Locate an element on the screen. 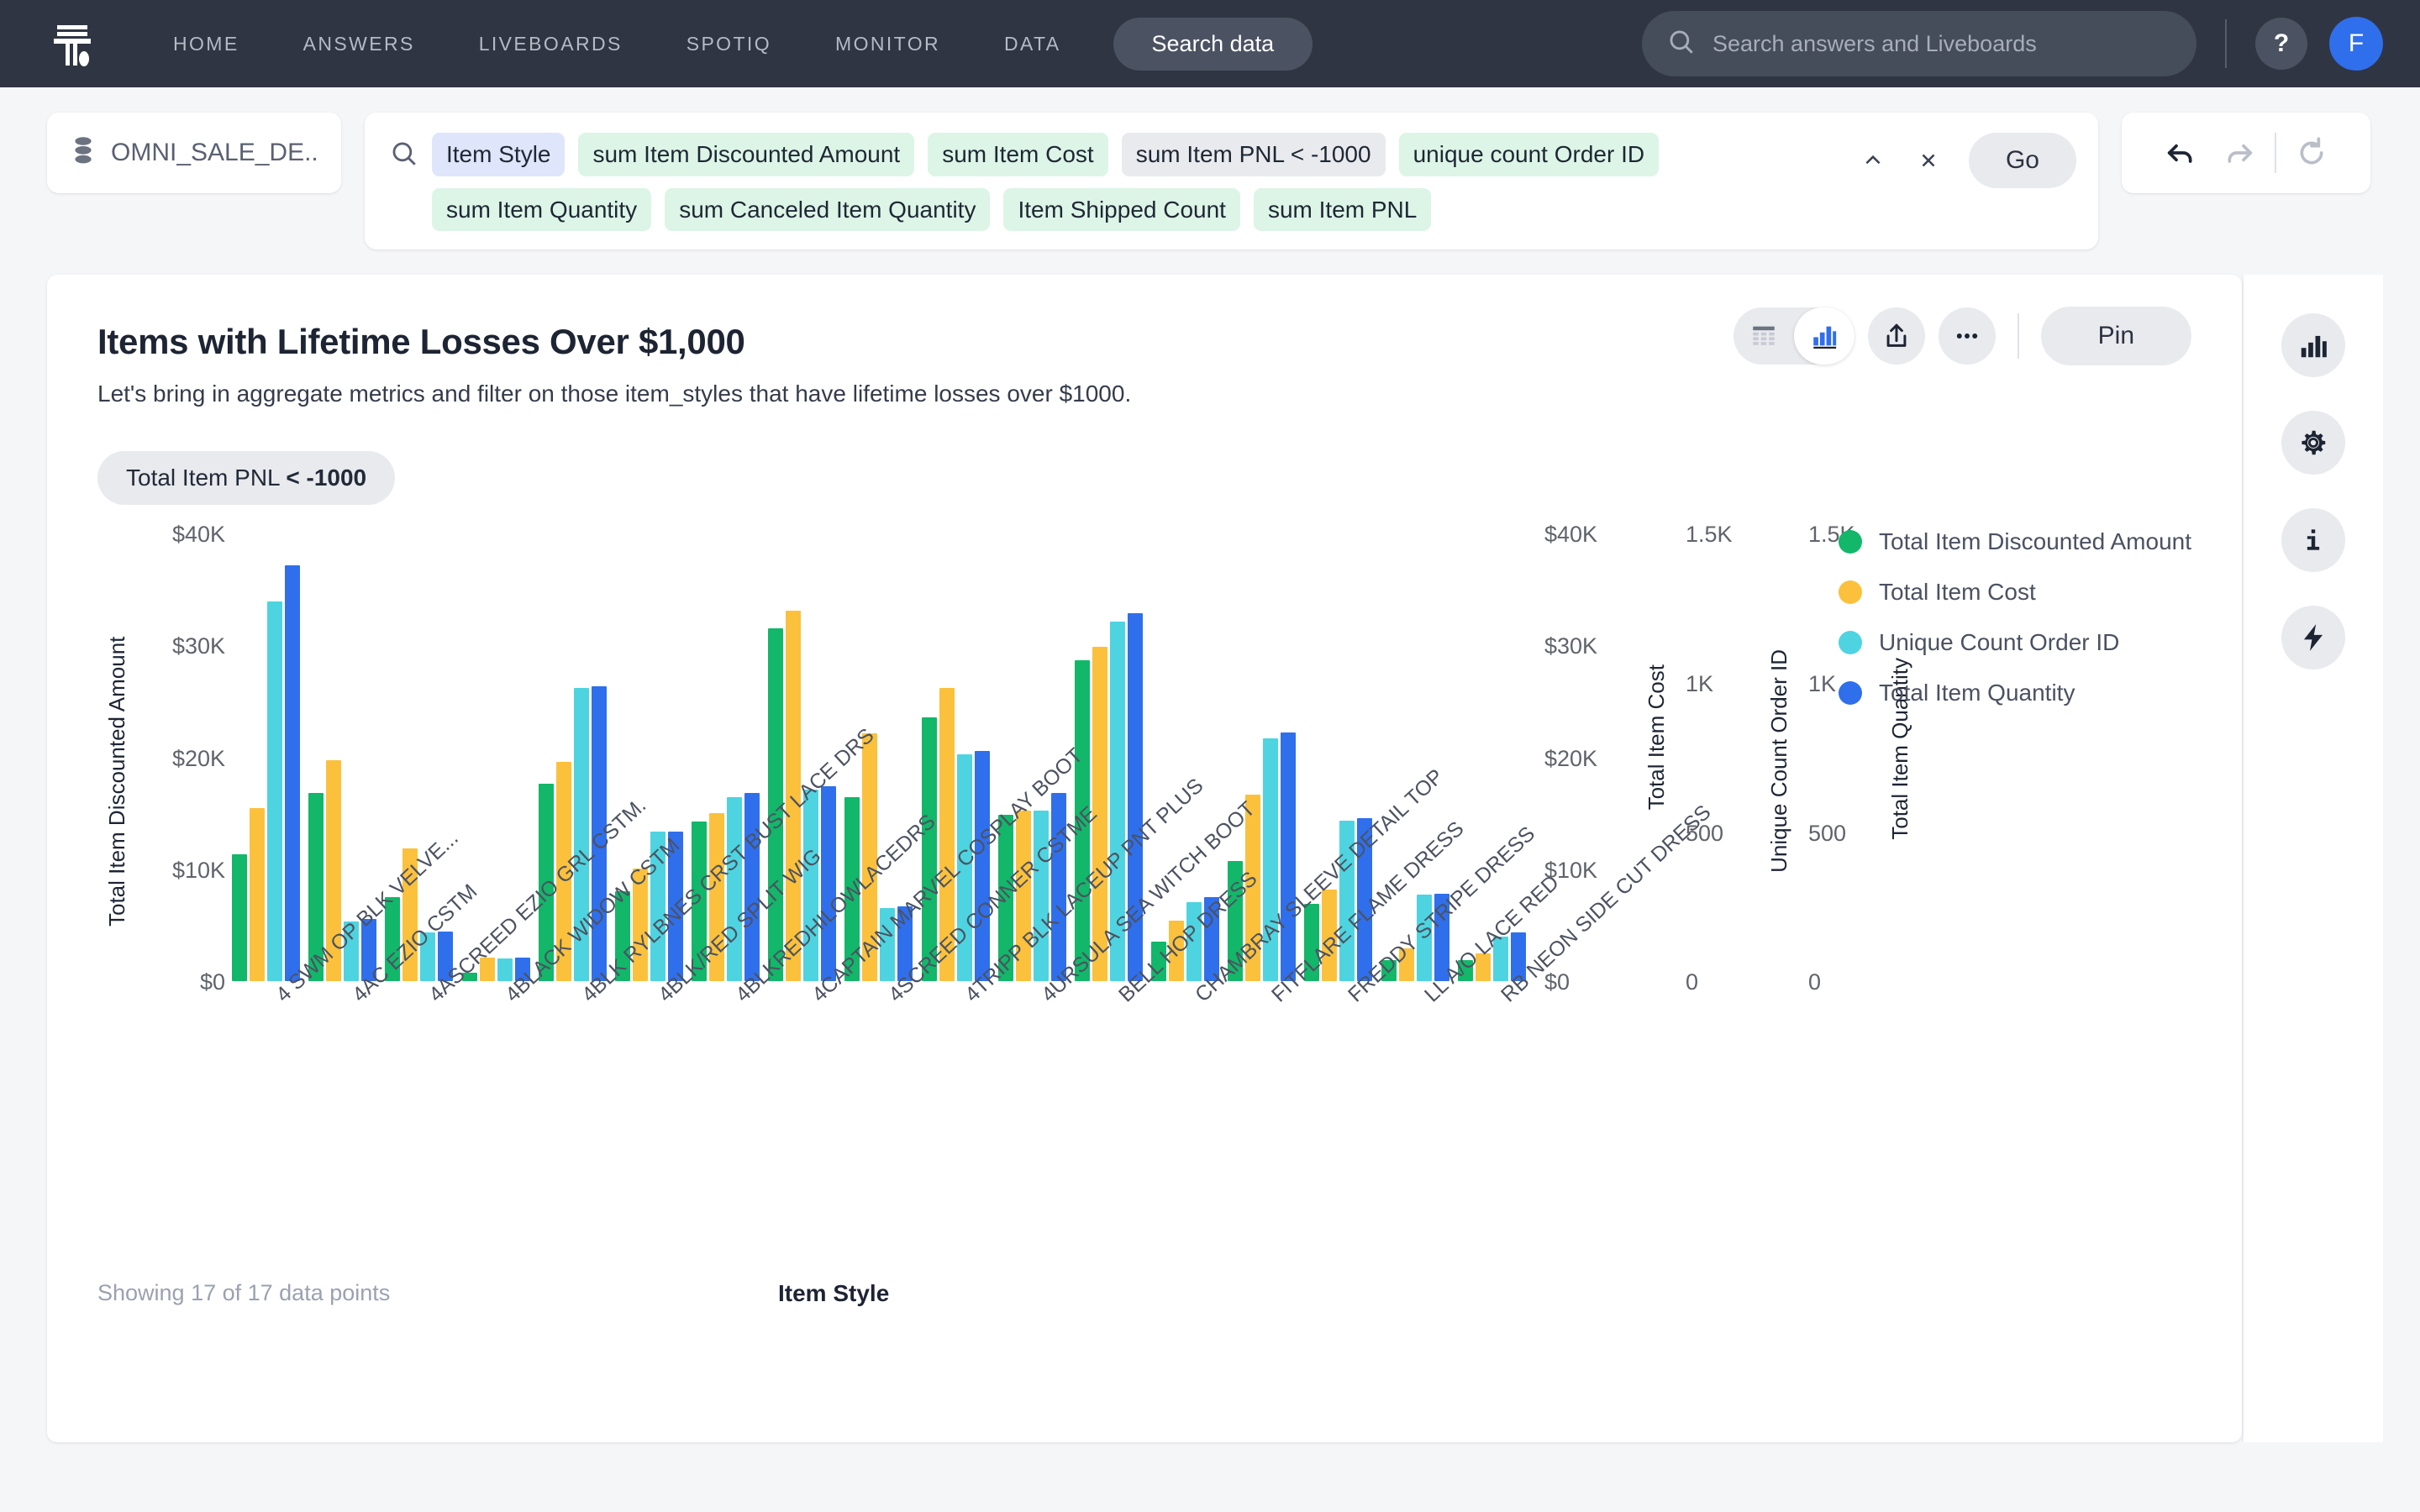 Image resolution: width=2420 pixels, height=1512 pixels. query-token-sum-canceled-item-quantity: sum Canceled Item Quantity is located at coordinates (828, 209).